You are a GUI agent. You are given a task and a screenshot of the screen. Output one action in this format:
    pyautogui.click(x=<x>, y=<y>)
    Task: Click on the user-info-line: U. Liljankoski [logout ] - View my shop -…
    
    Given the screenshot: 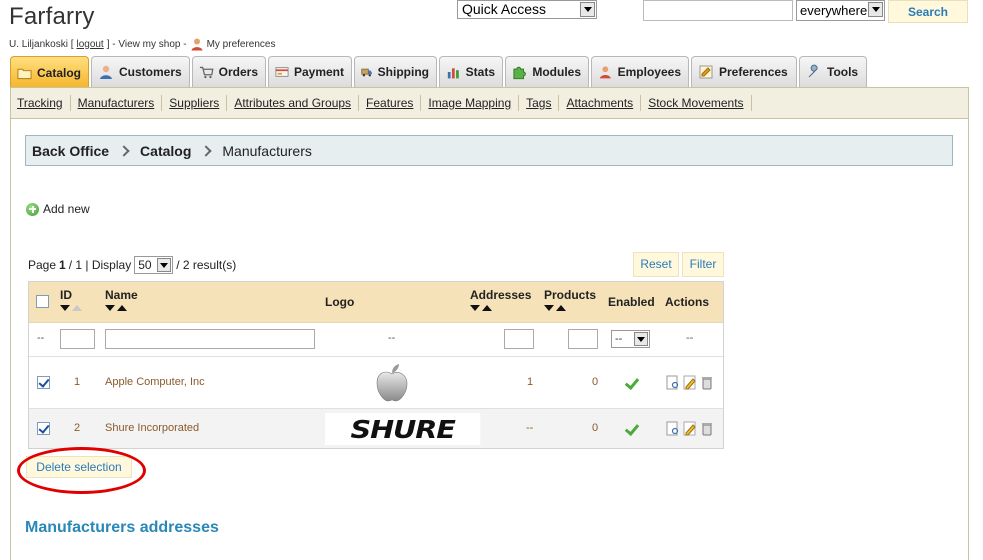 What is the action you would take?
    pyautogui.click(x=142, y=44)
    